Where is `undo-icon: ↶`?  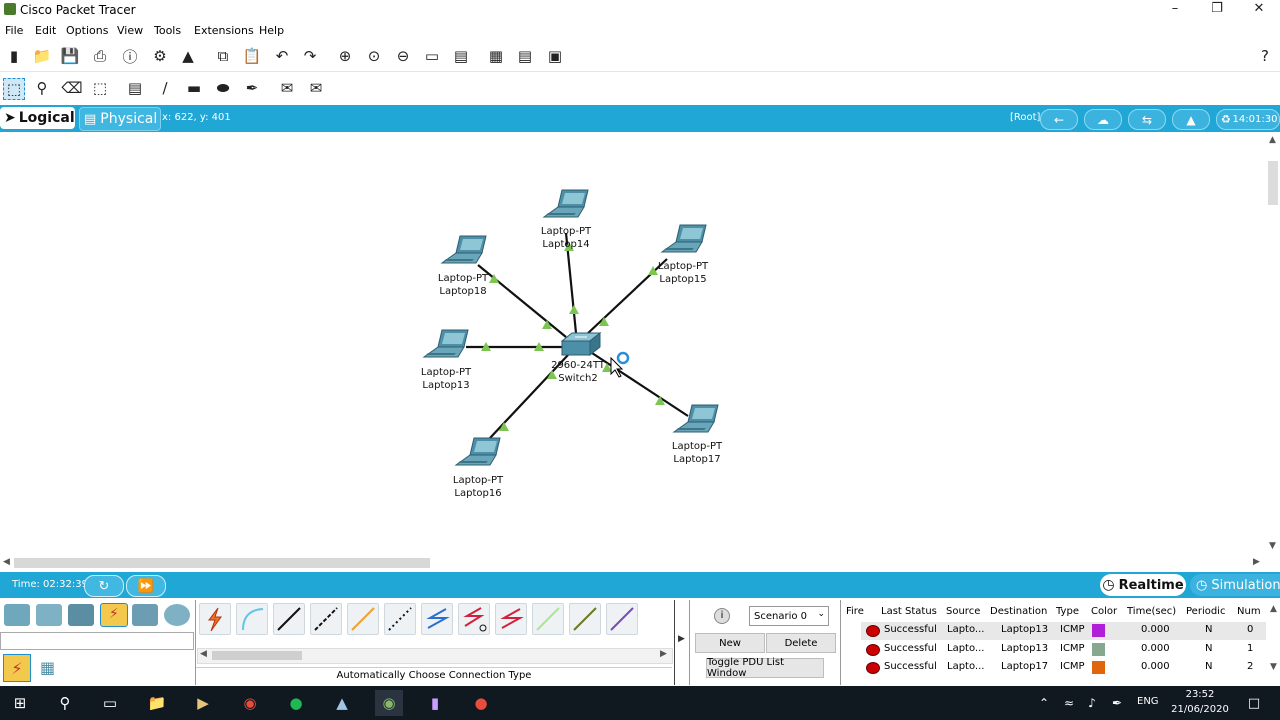 undo-icon: ↶ is located at coordinates (282, 56).